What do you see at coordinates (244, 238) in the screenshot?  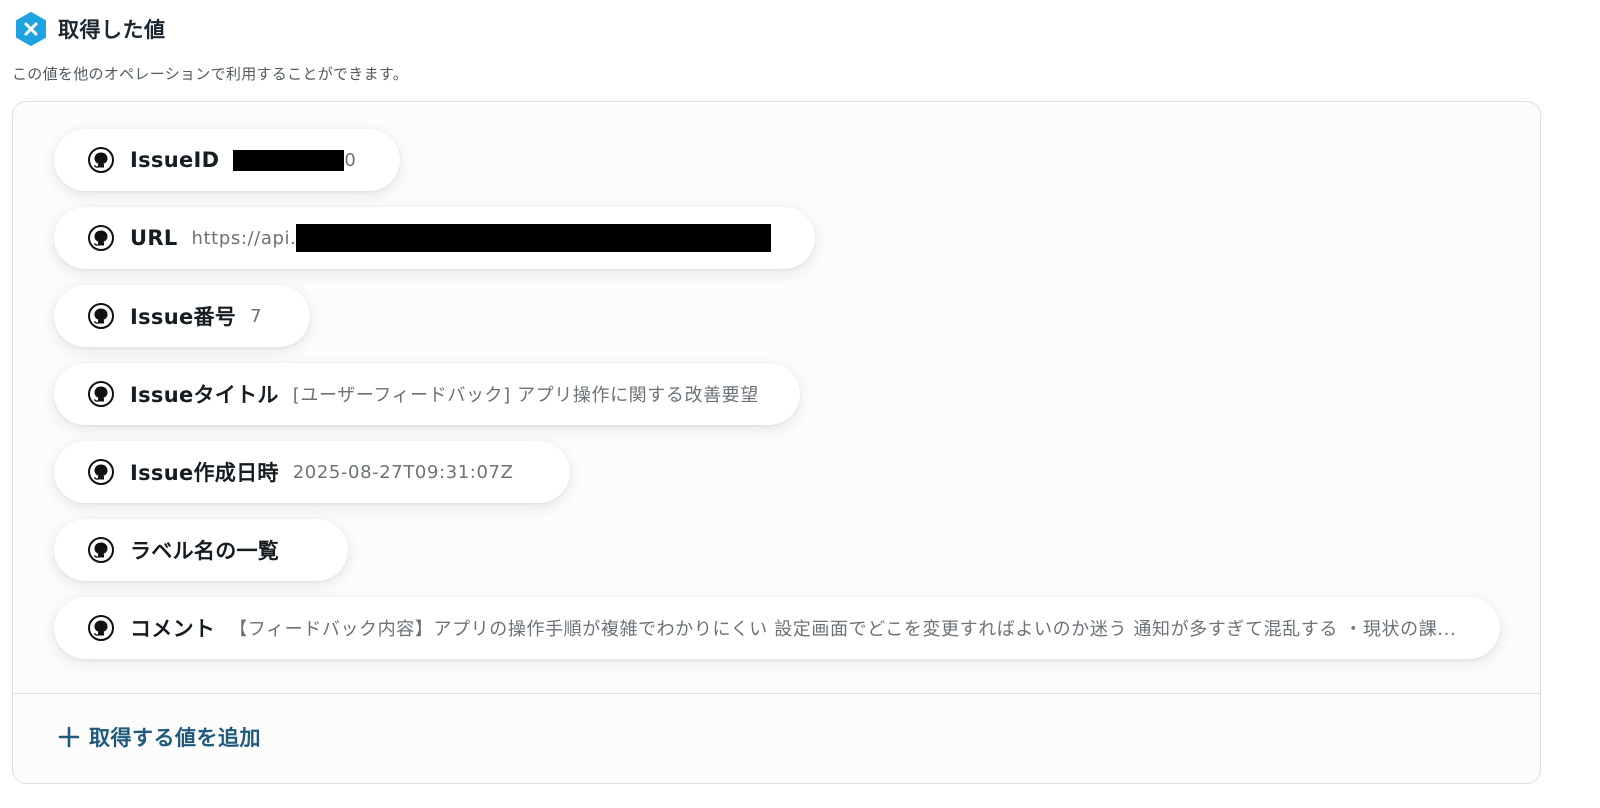 I see `field-value: https://api.` at bounding box center [244, 238].